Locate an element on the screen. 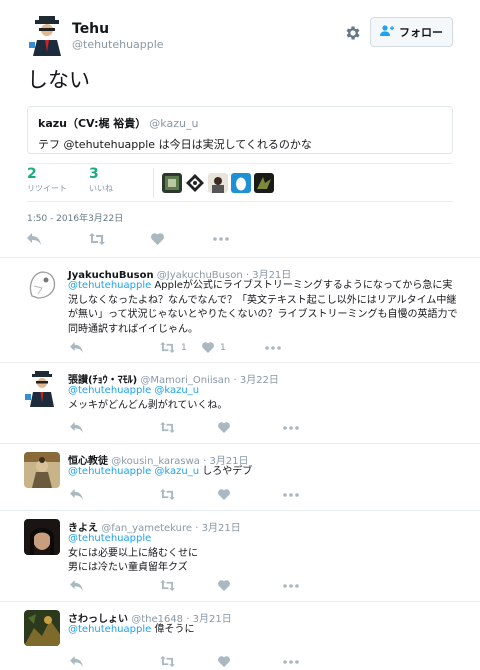 The width and height of the screenshot is (480, 670). liker-avatars is located at coordinates (219, 183).